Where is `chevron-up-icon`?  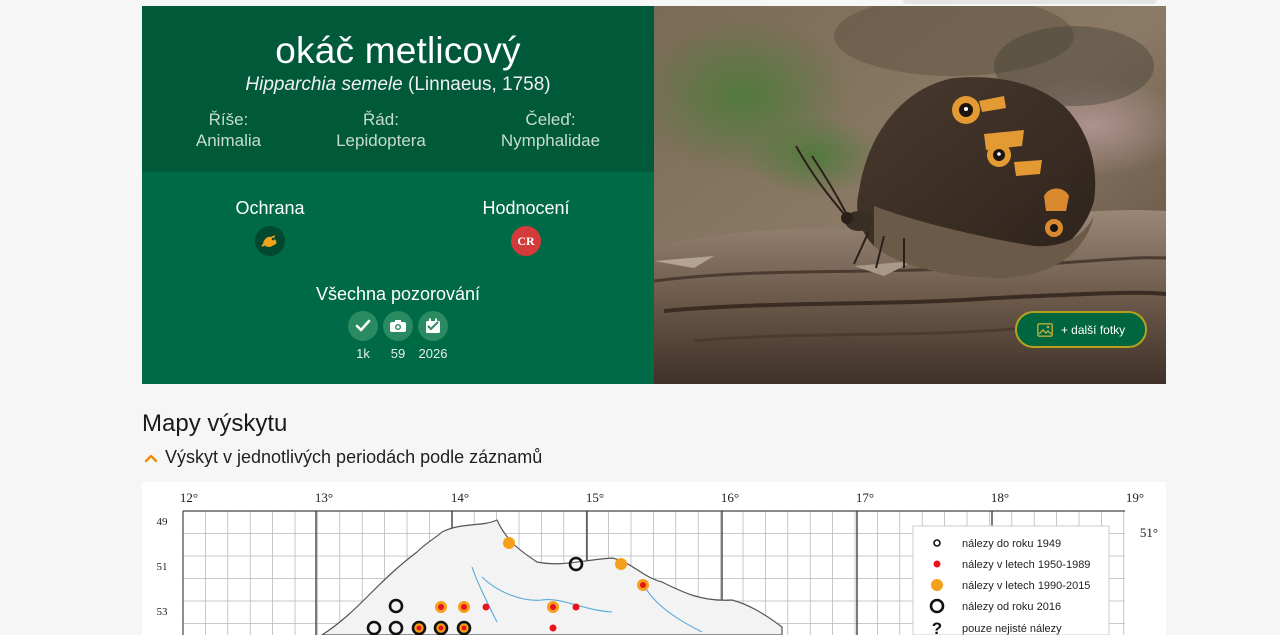 chevron-up-icon is located at coordinates (151, 458).